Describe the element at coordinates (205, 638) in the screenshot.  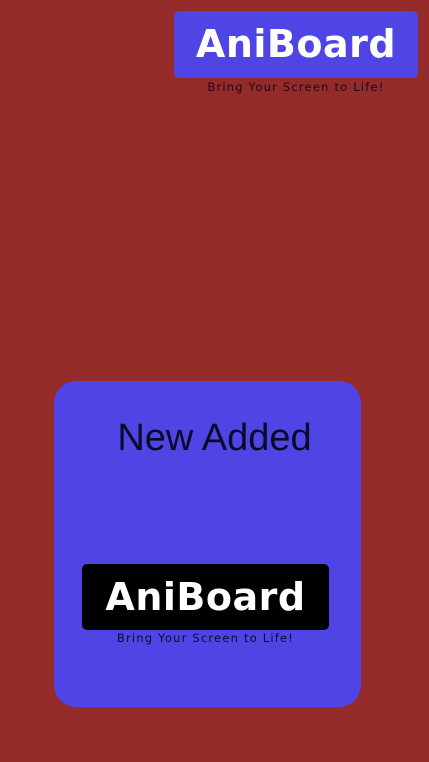
I see `card-tagline: Bring Your Screen to Life!` at that location.